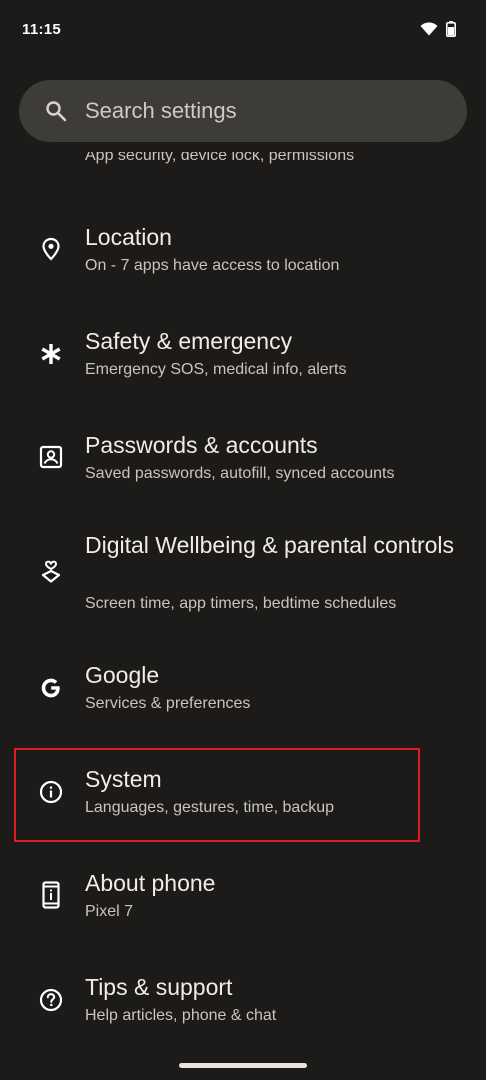  What do you see at coordinates (212, 265) in the screenshot?
I see `item-subtitle: On - 7 apps have access to location` at bounding box center [212, 265].